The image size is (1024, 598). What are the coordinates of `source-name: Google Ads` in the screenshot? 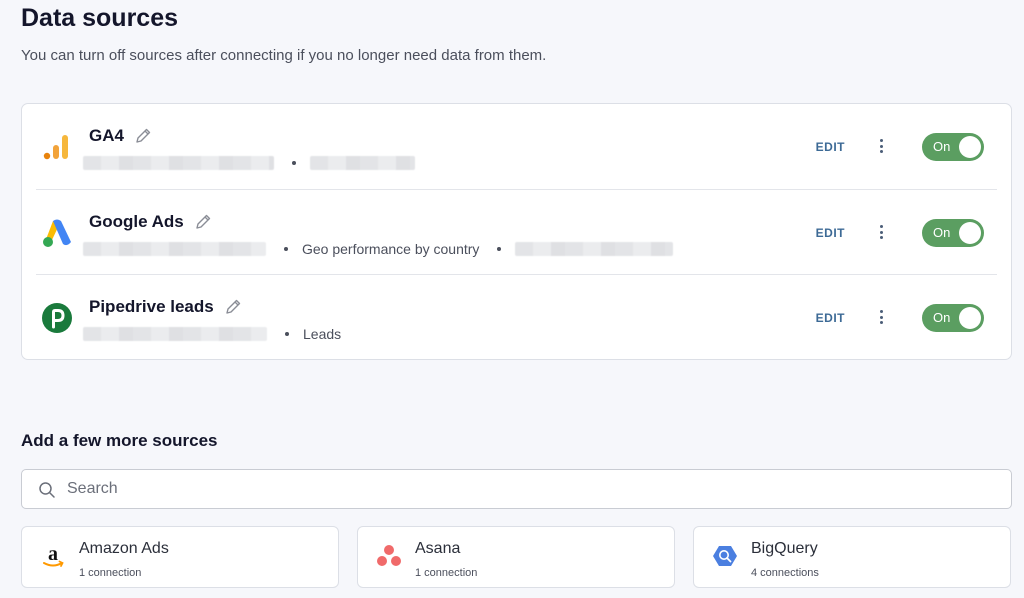 It's located at (150, 222).